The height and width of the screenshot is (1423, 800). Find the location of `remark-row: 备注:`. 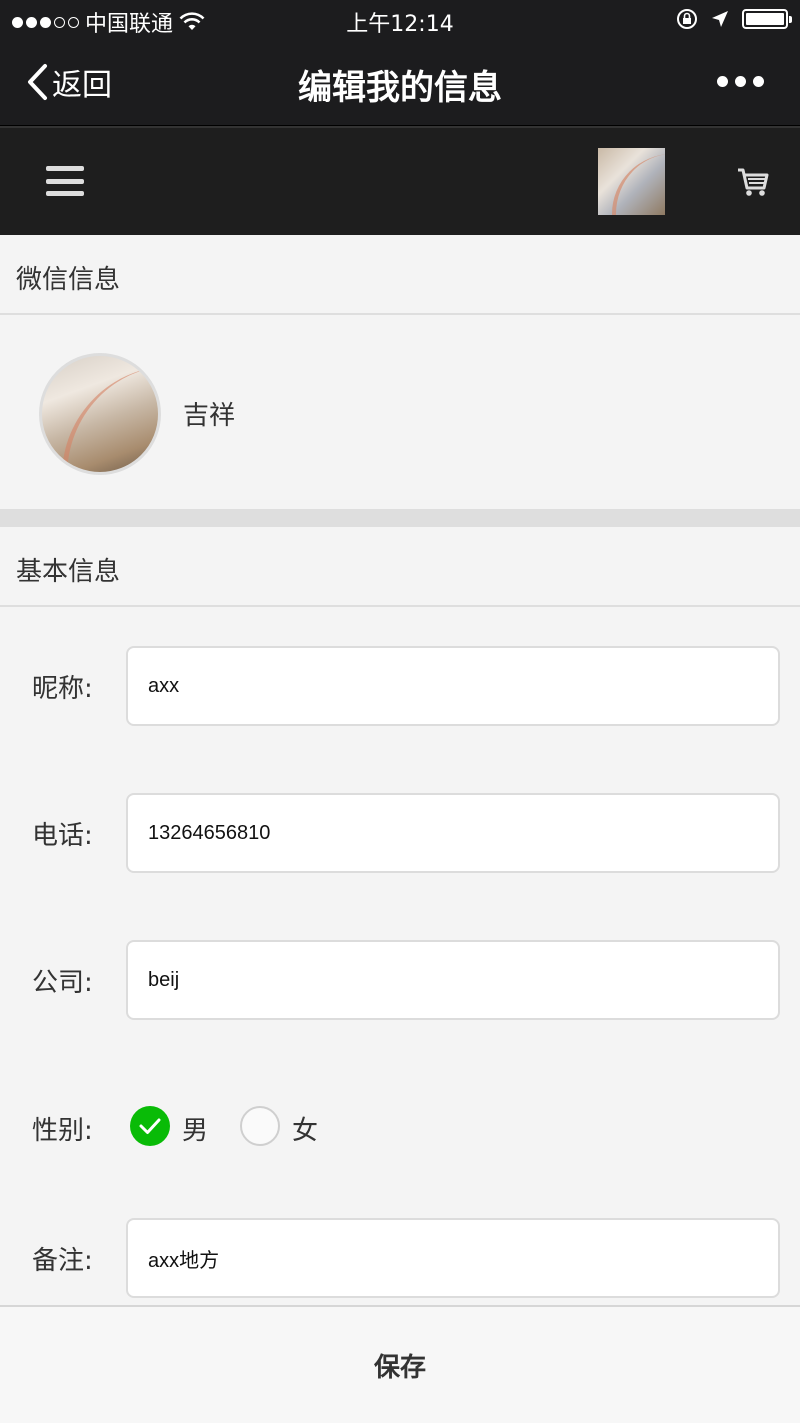

remark-row: 备注: is located at coordinates (400, 1258).